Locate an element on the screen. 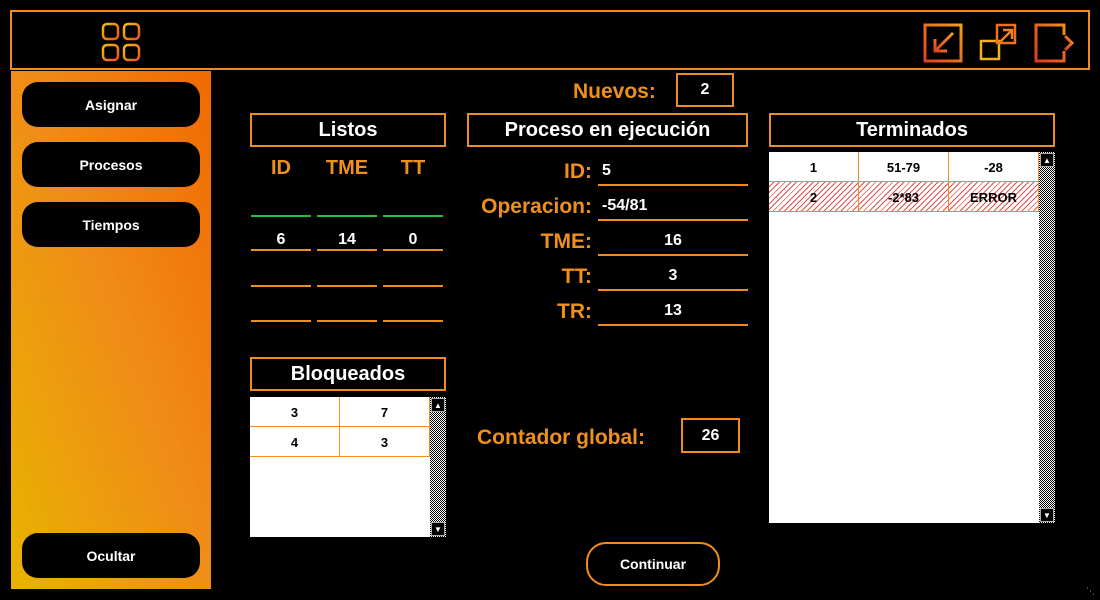 The height and width of the screenshot is (600, 1100). blocked-cell: 4 is located at coordinates (295, 442).